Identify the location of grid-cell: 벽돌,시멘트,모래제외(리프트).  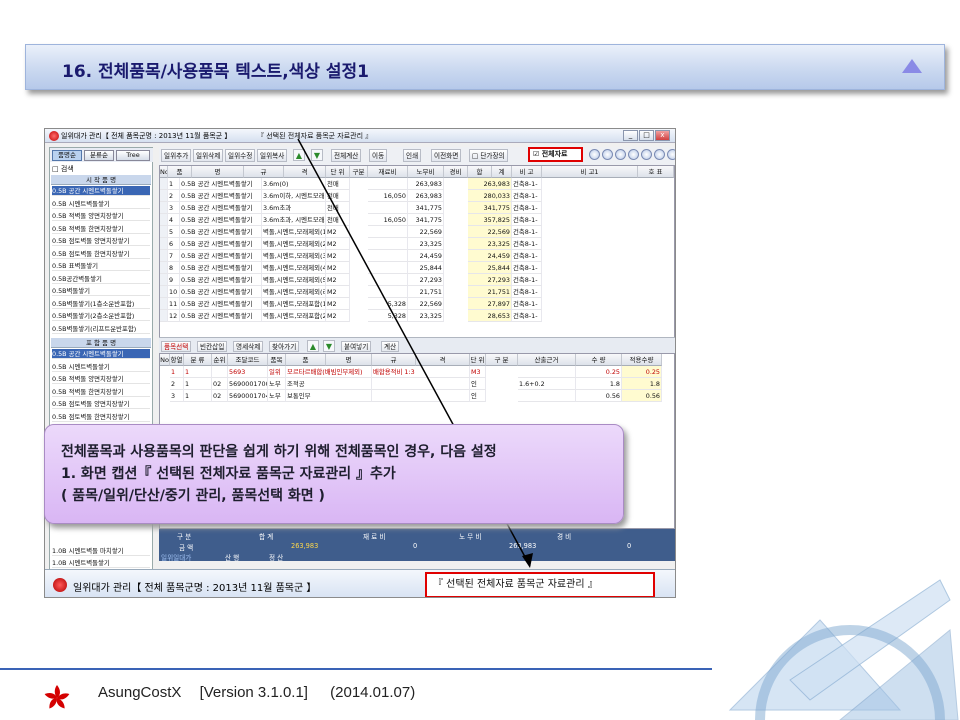
(294, 292).